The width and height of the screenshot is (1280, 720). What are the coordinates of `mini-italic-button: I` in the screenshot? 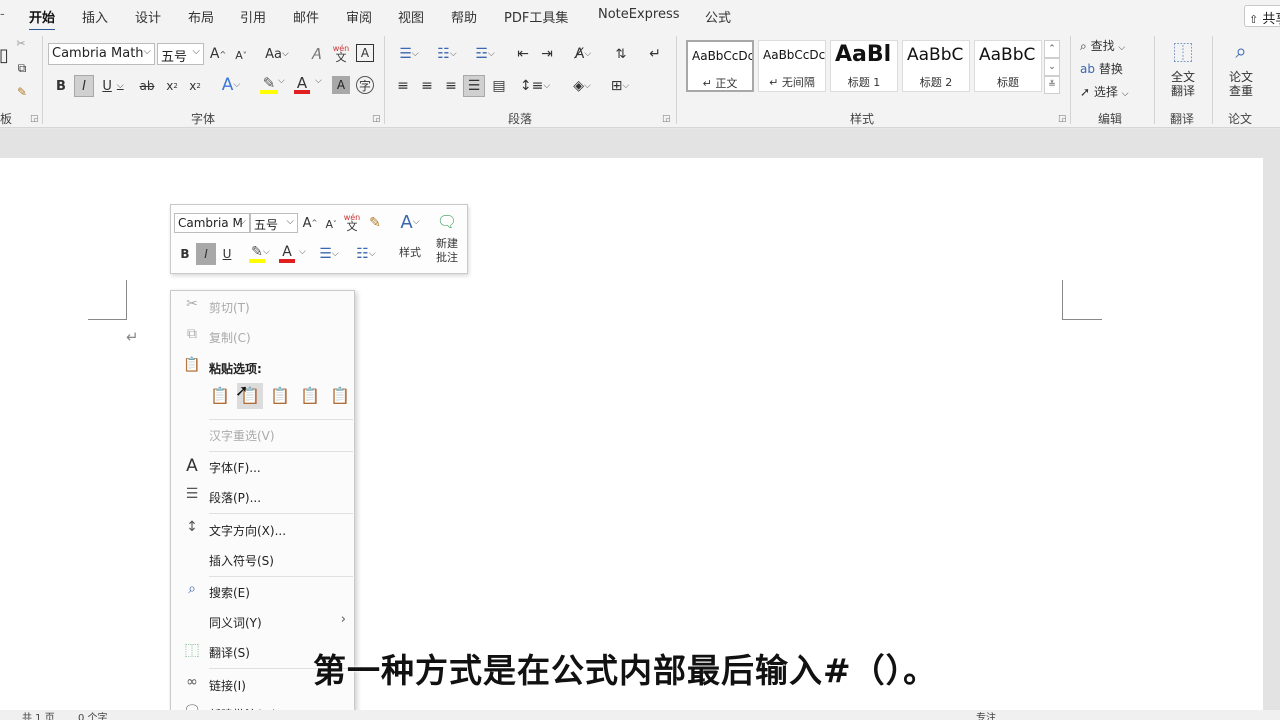 It's located at (206, 254).